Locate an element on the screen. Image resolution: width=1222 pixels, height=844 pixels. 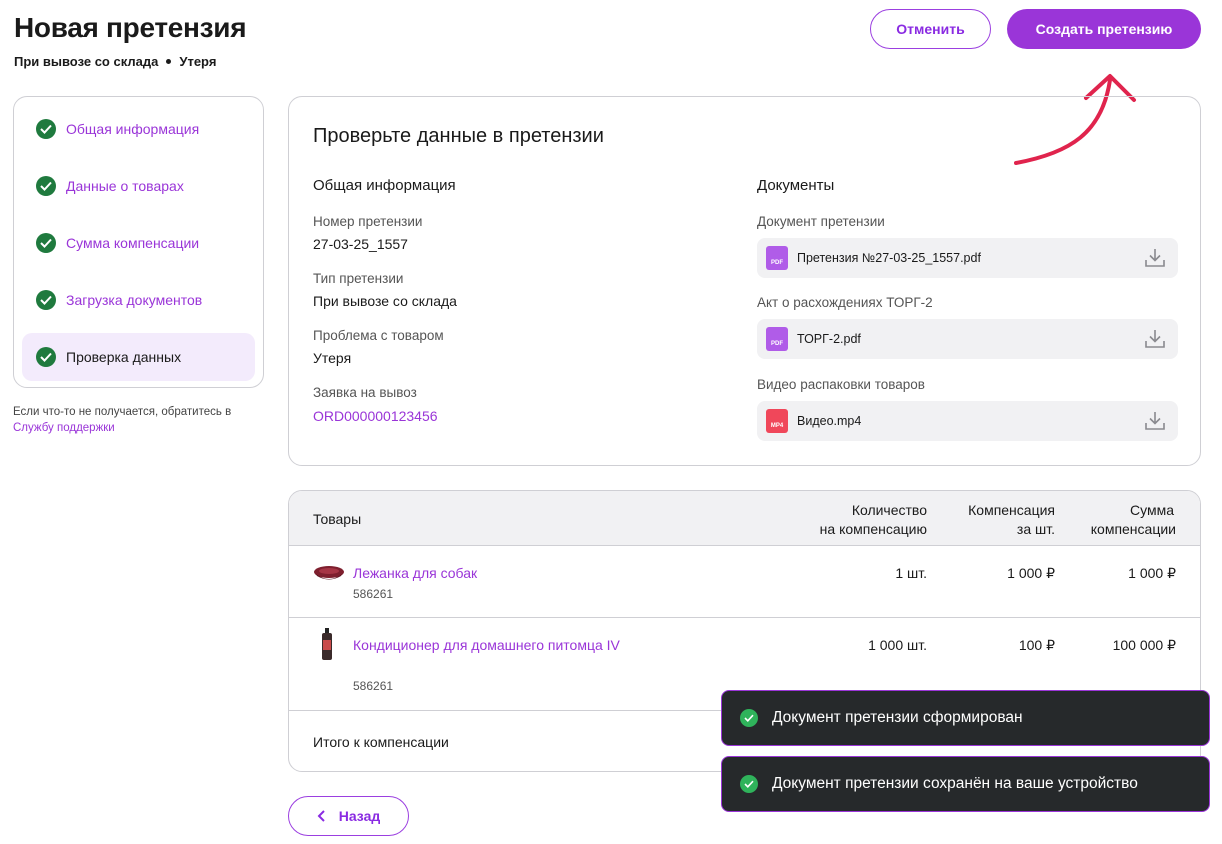
field-label: Проблема с товаром is located at coordinates (378, 335).